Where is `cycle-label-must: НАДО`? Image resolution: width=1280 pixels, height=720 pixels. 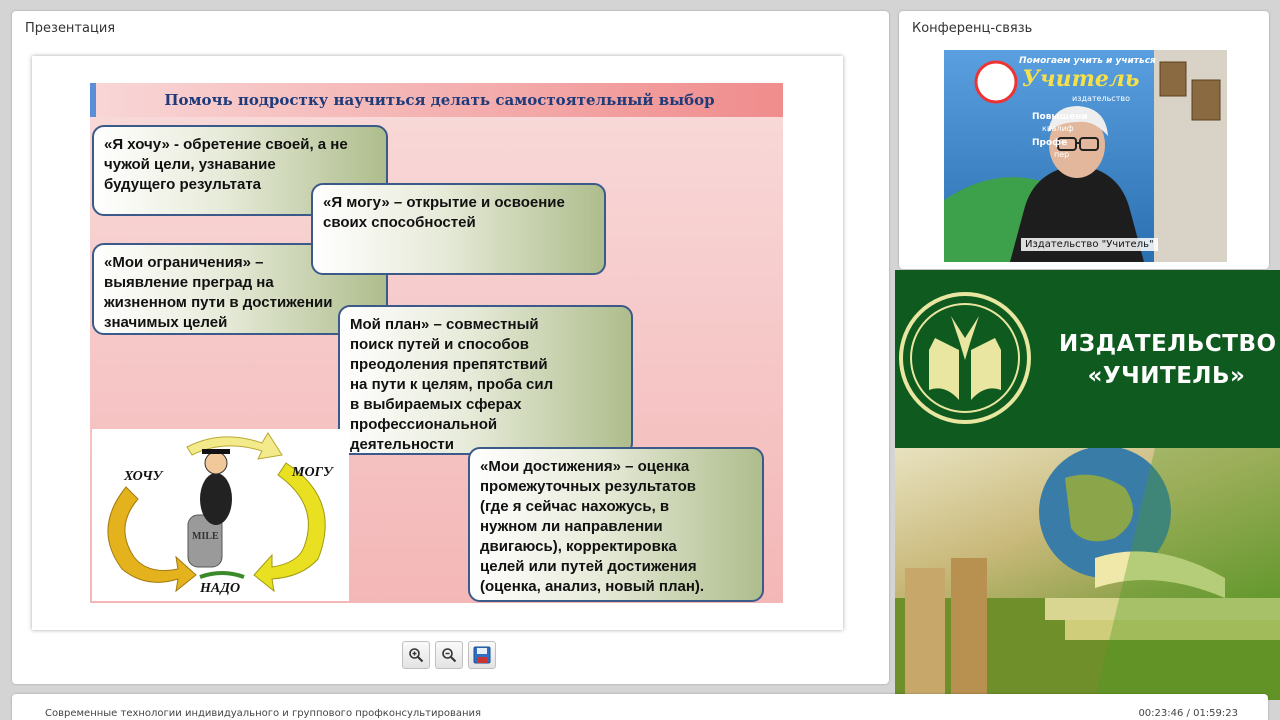 cycle-label-must: НАДО is located at coordinates (220, 588).